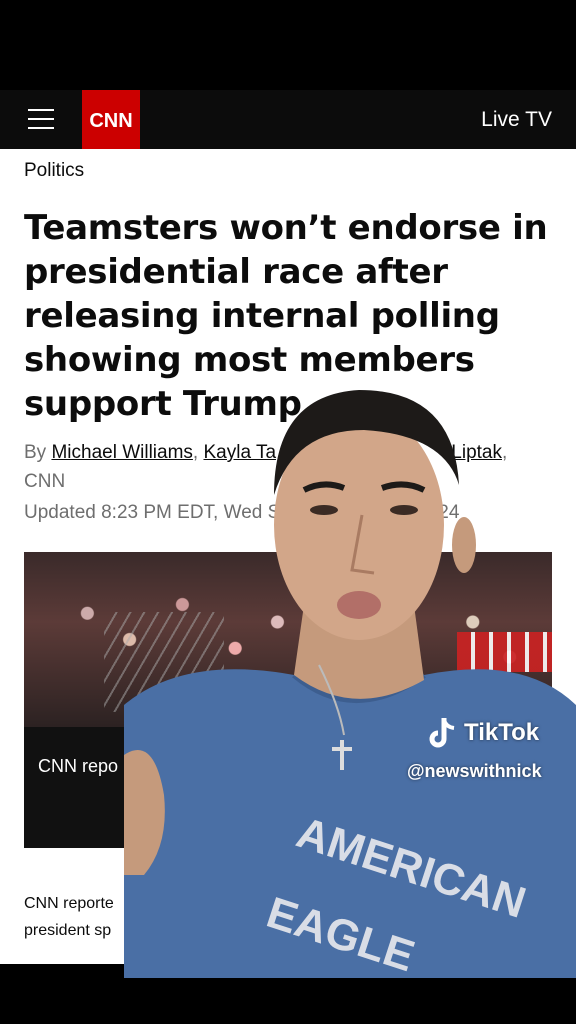 The height and width of the screenshot is (1024, 576). Describe the element at coordinates (54, 171) in the screenshot. I see `section-label: Politics` at that location.